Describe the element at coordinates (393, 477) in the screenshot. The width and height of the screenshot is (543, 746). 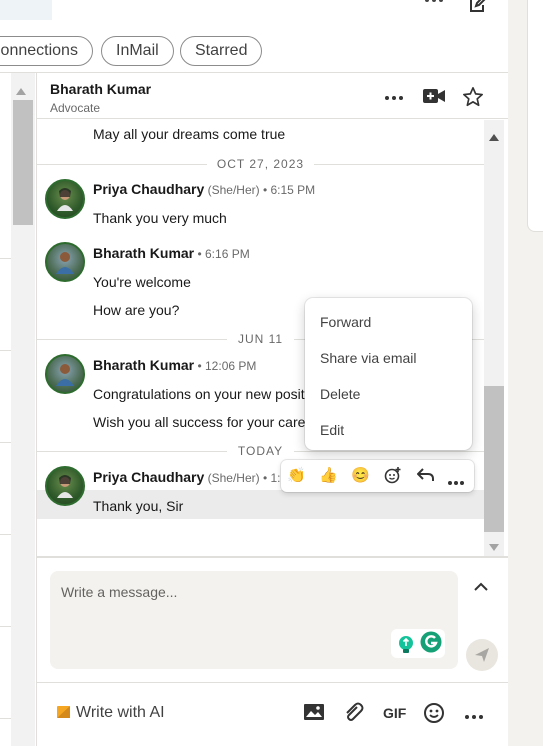
I see `add-reaction-icon` at that location.